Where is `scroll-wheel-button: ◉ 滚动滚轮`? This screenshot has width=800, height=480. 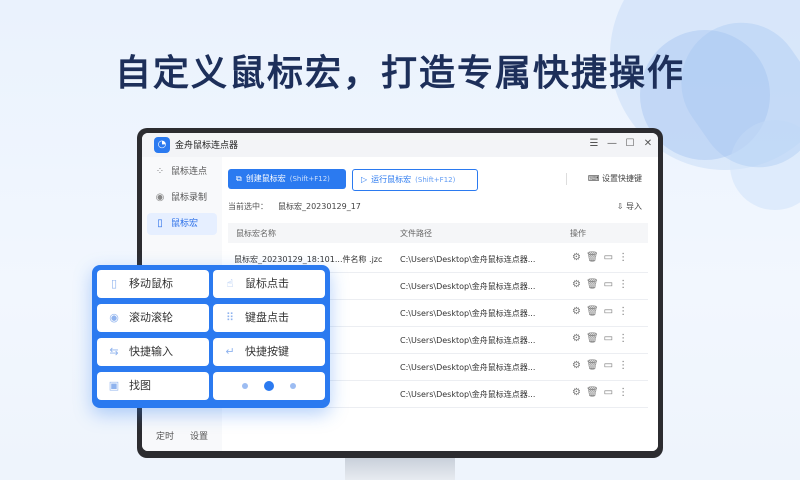 scroll-wheel-button: ◉ 滚动滚轮 is located at coordinates (153, 318).